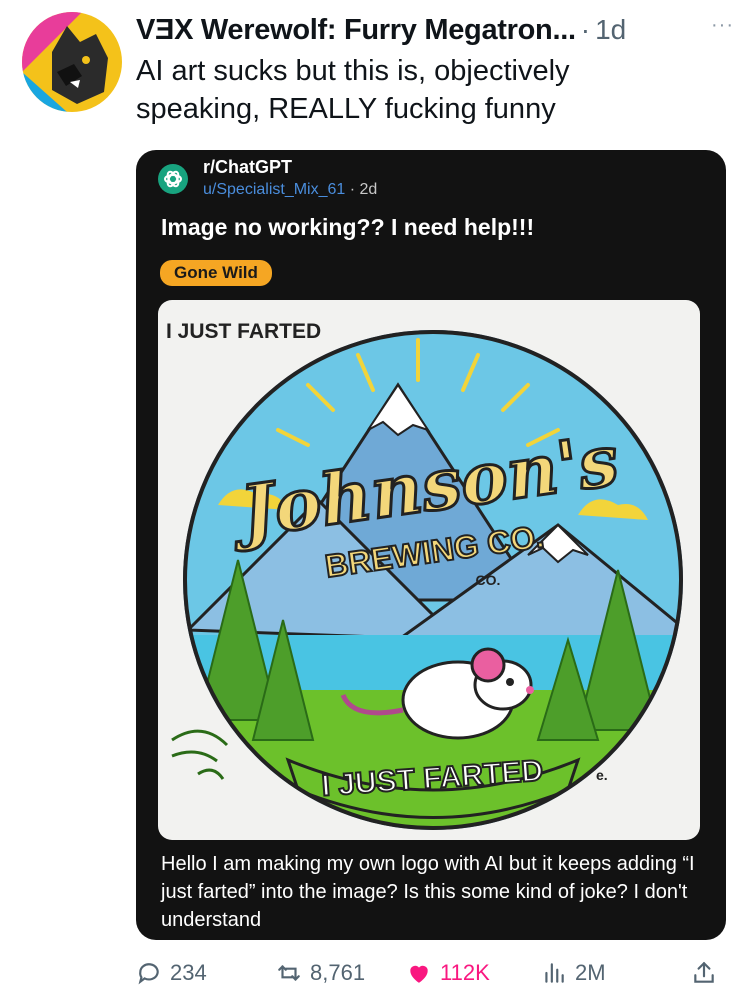 The width and height of the screenshot is (750, 1003). I want to click on like-count: 112K, so click(465, 972).